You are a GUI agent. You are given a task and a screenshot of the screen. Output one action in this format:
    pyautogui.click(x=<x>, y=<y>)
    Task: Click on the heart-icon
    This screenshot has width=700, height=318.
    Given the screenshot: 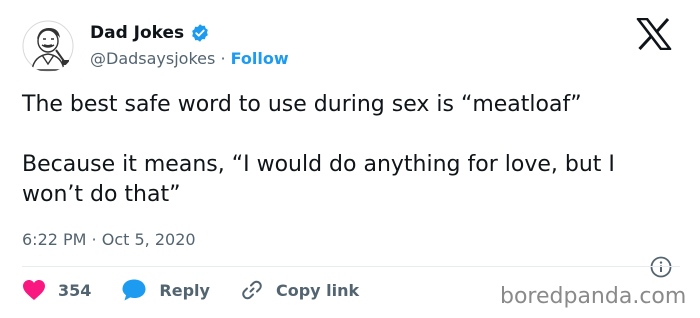 What is the action you would take?
    pyautogui.click(x=34, y=290)
    